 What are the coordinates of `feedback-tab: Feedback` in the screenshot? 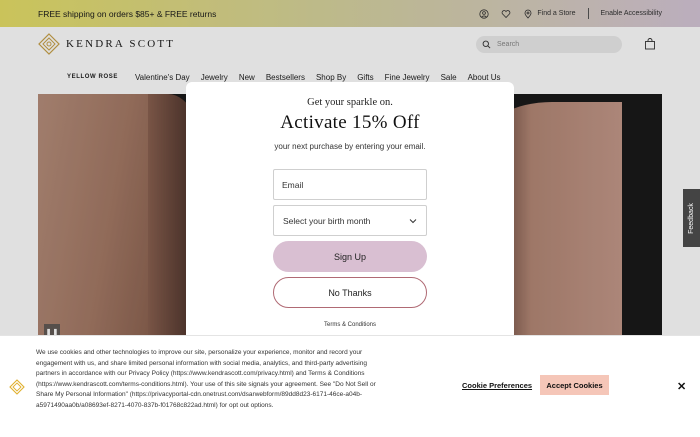 It's located at (691, 218).